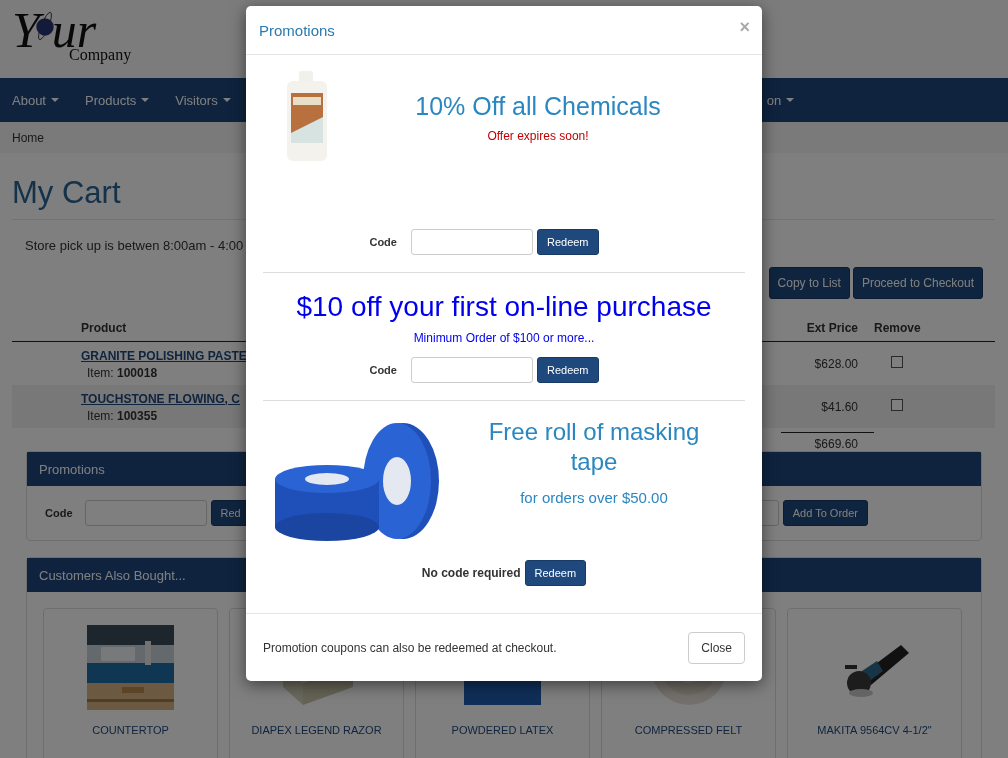 The image size is (1008, 758). What do you see at coordinates (716, 647) in the screenshot?
I see `close-button: Close` at bounding box center [716, 647].